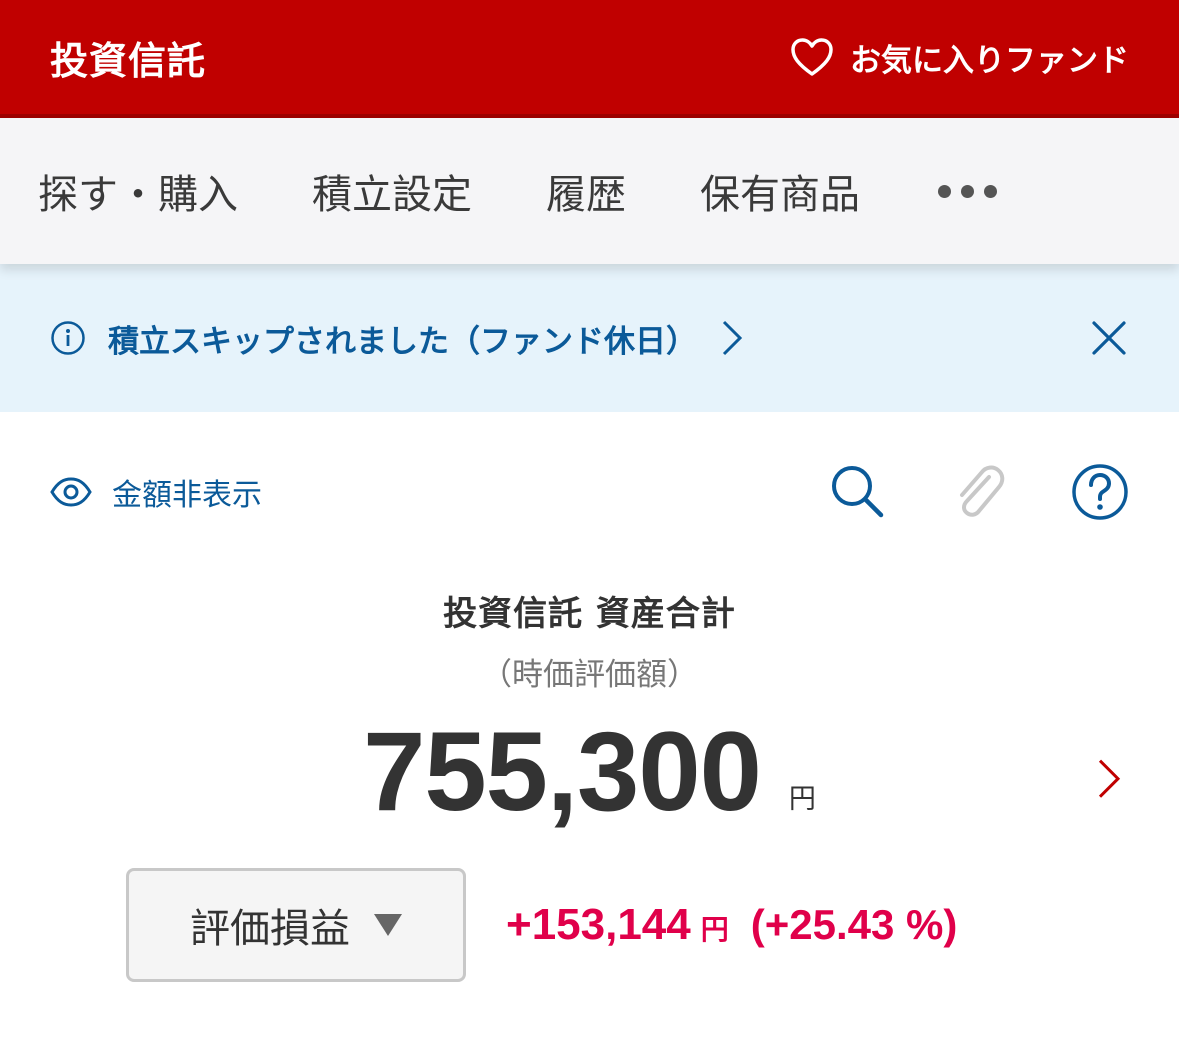  I want to click on total-amount-unit: 円, so click(802, 799).